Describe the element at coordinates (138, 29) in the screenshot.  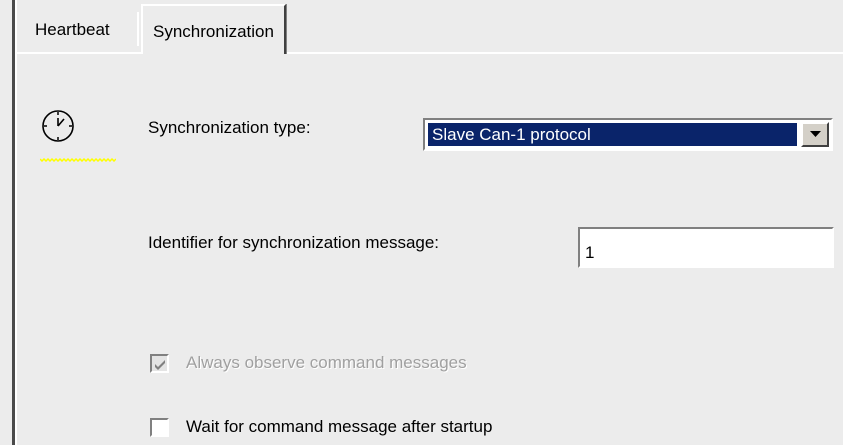
I see `tab-divider` at that location.